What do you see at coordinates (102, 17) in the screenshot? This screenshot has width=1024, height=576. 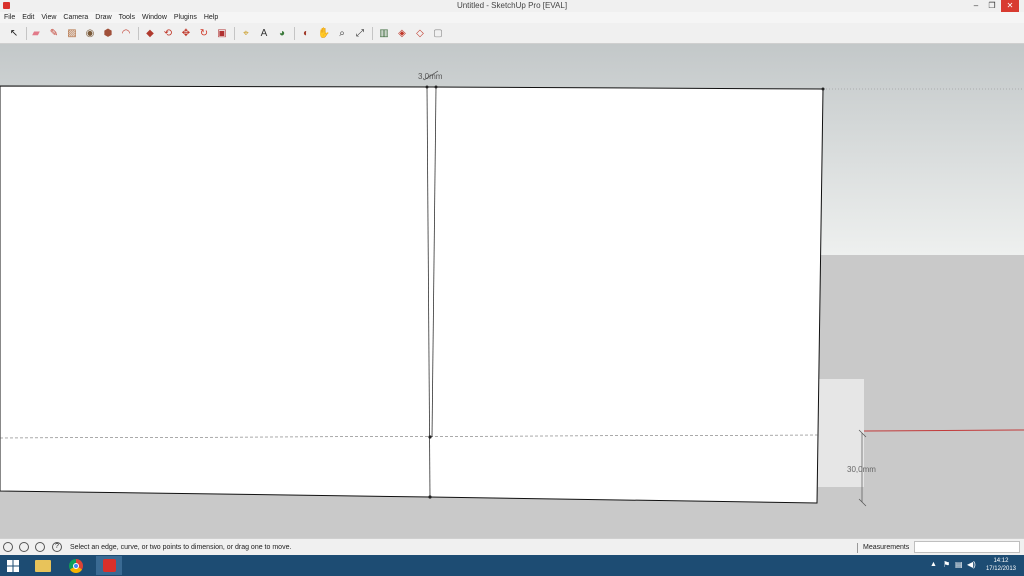 I see `menu-draw: Draw` at bounding box center [102, 17].